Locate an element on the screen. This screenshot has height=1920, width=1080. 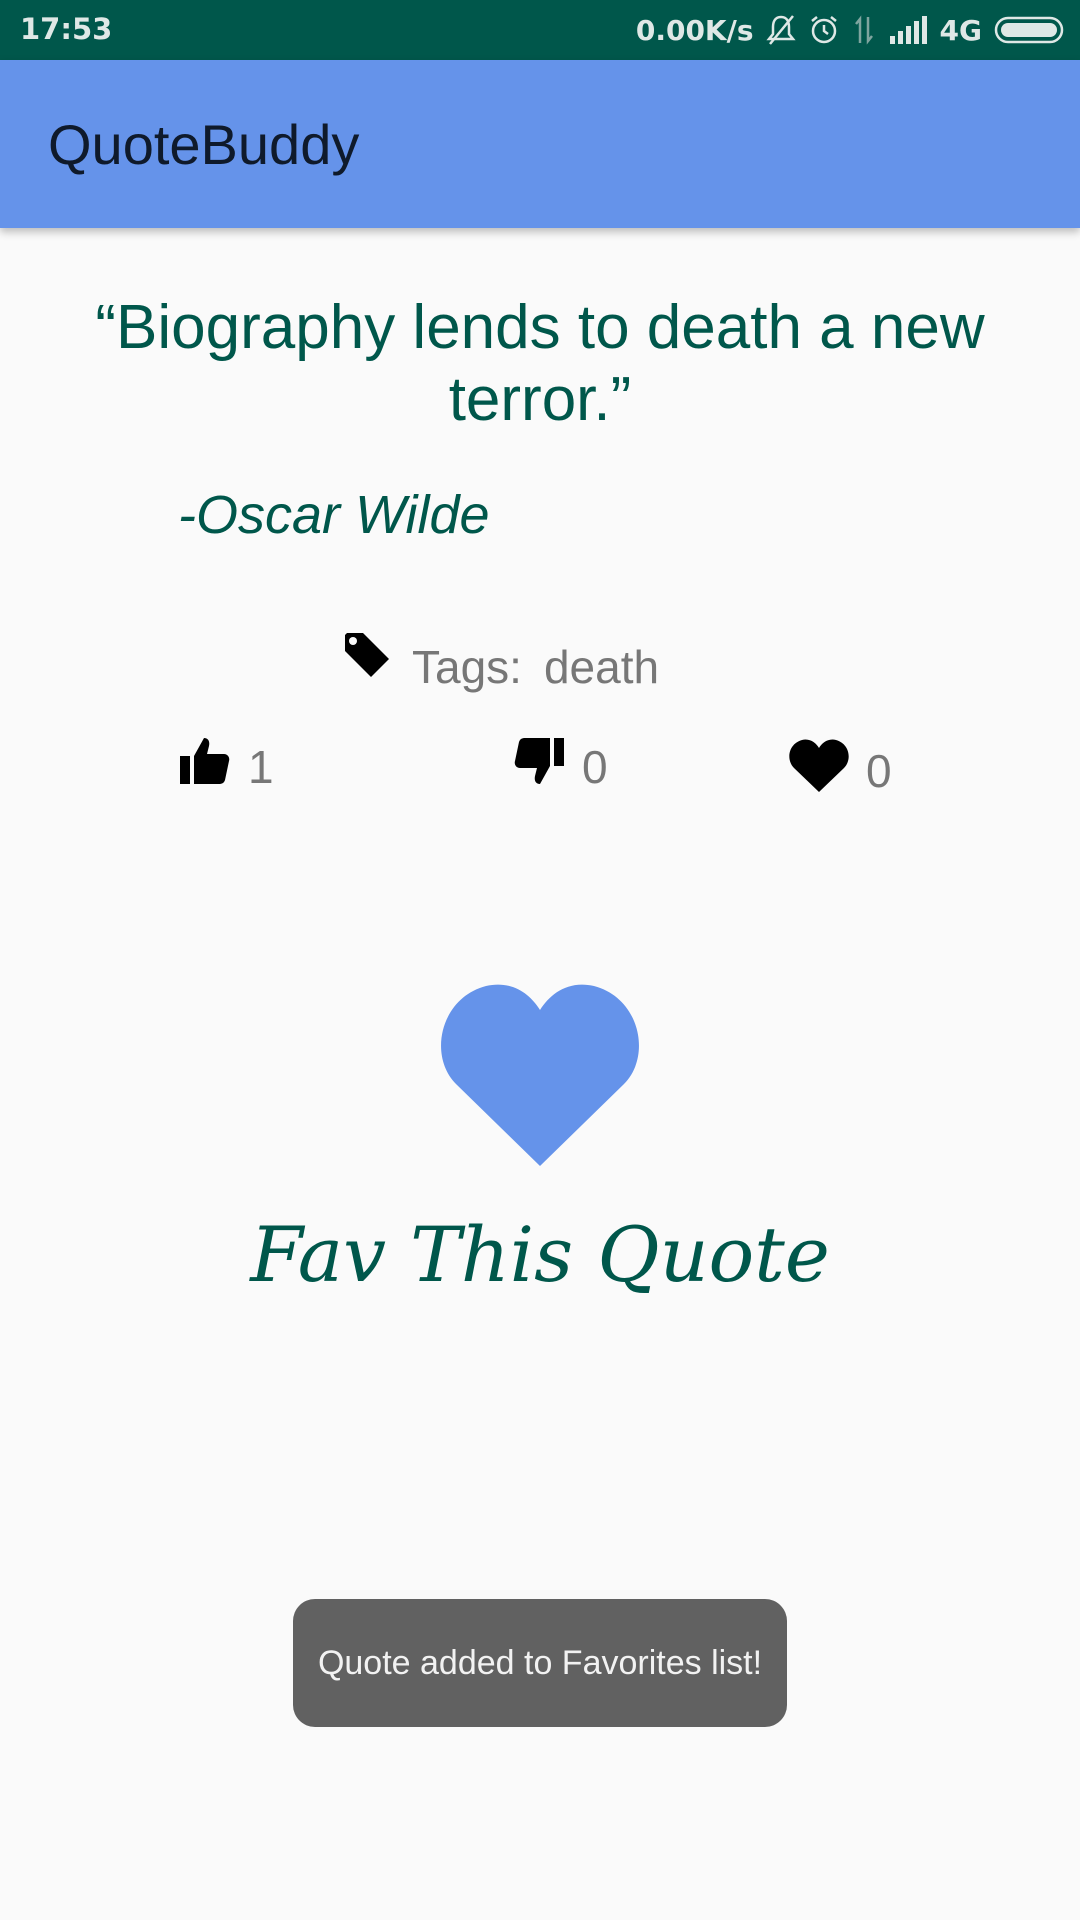
battery-icon is located at coordinates (1030, 30).